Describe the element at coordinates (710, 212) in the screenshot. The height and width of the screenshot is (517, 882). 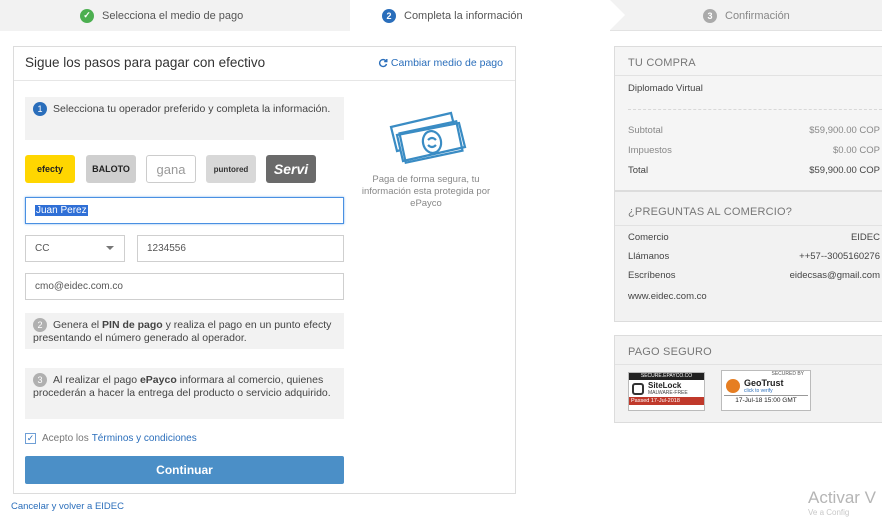
I see `questions-heading: ¿PREGUNTAS AL COMERCIO?` at that location.